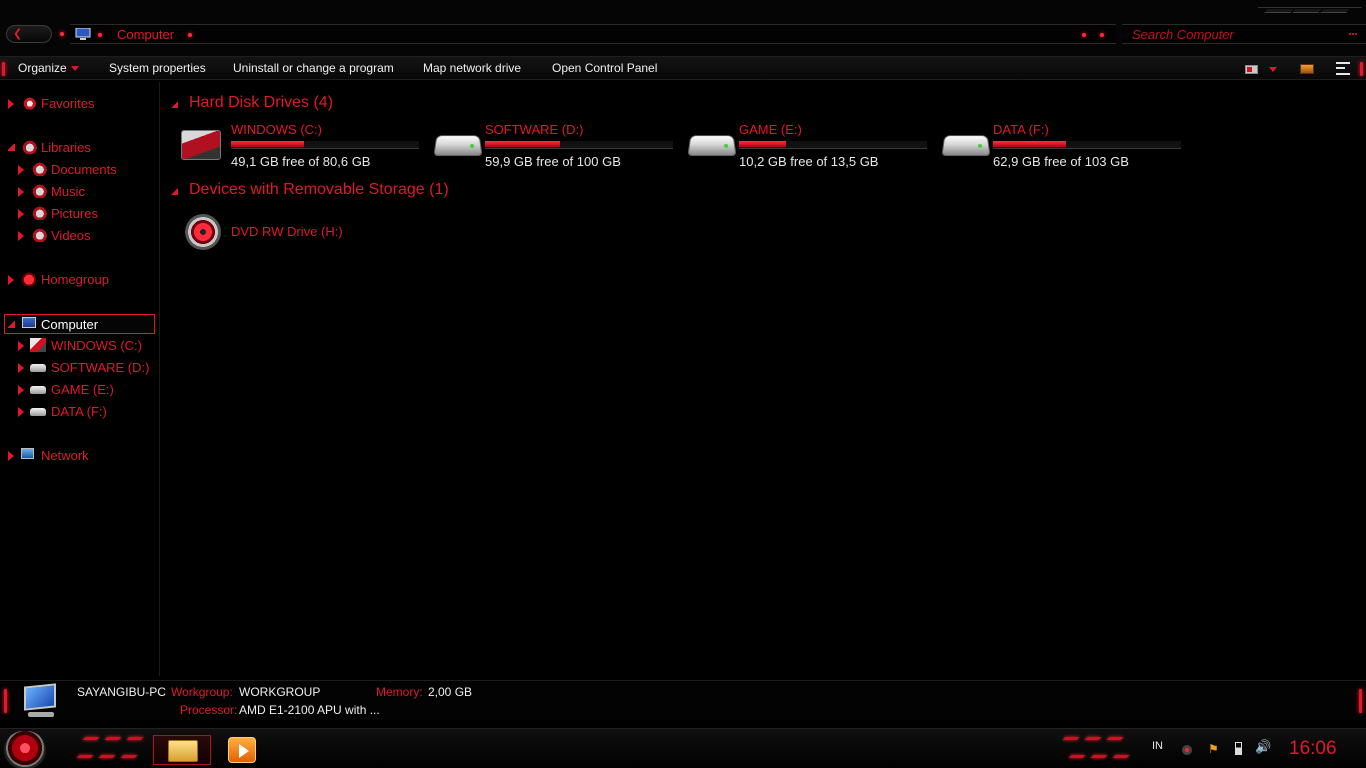  What do you see at coordinates (553, 161) in the screenshot?
I see `drive-free-space: 59,9 GB free of 100 GB` at bounding box center [553, 161].